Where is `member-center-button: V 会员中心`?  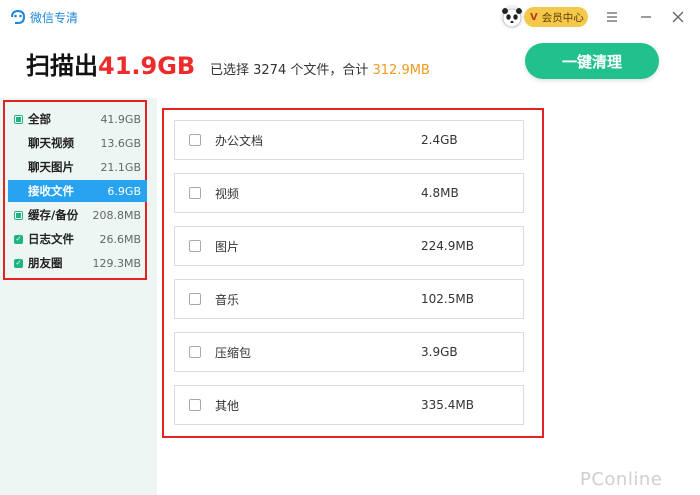
member-center-button: V 会员中心 is located at coordinates (556, 17).